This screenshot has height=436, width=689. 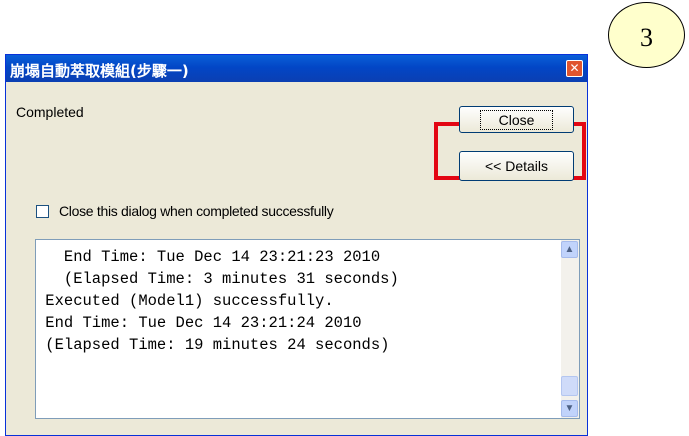 What do you see at coordinates (569, 408) in the screenshot?
I see `scroll-down-icon: ▼` at bounding box center [569, 408].